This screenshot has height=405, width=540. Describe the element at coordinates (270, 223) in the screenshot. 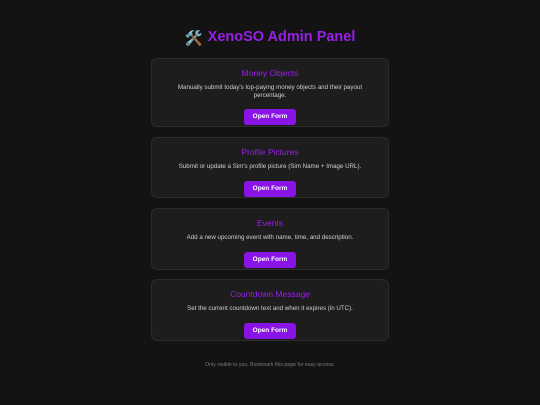

I see `card-title: Events` at that location.